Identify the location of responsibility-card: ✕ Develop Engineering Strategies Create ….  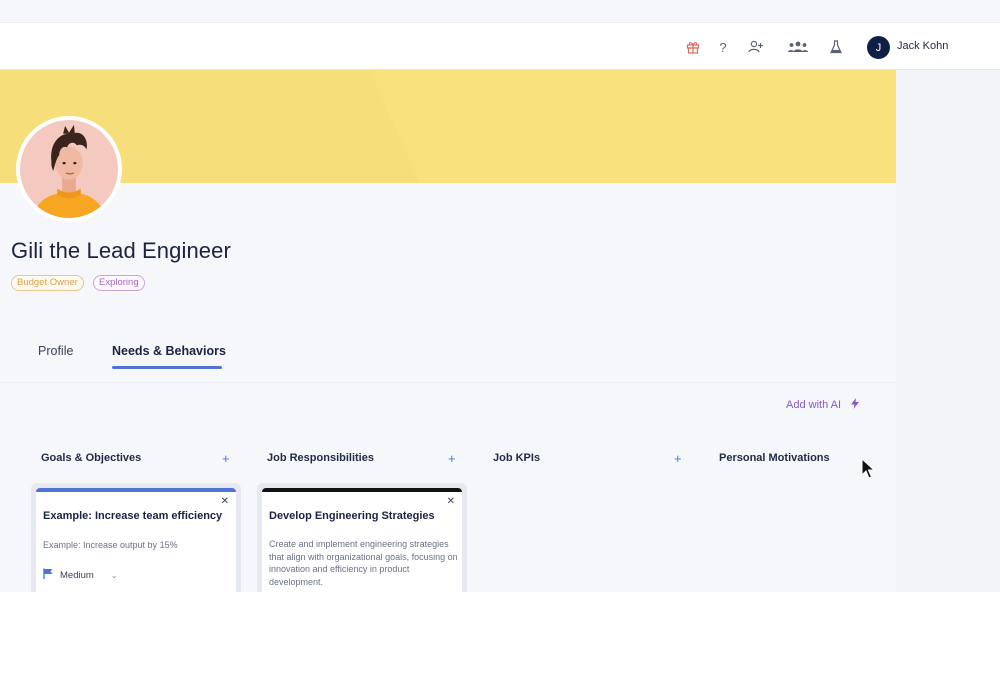
(362, 540).